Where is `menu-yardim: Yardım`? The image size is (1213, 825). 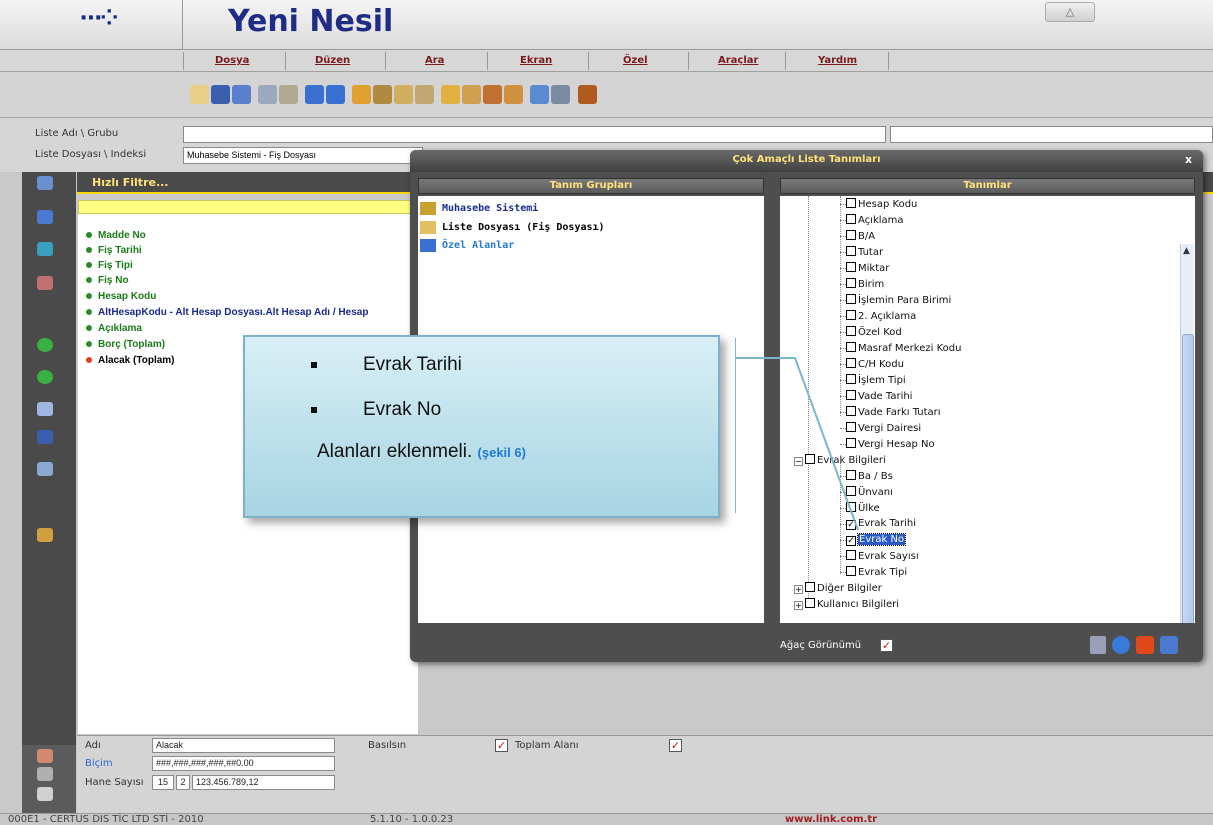
menu-yardim: Yardım is located at coordinates (837, 60).